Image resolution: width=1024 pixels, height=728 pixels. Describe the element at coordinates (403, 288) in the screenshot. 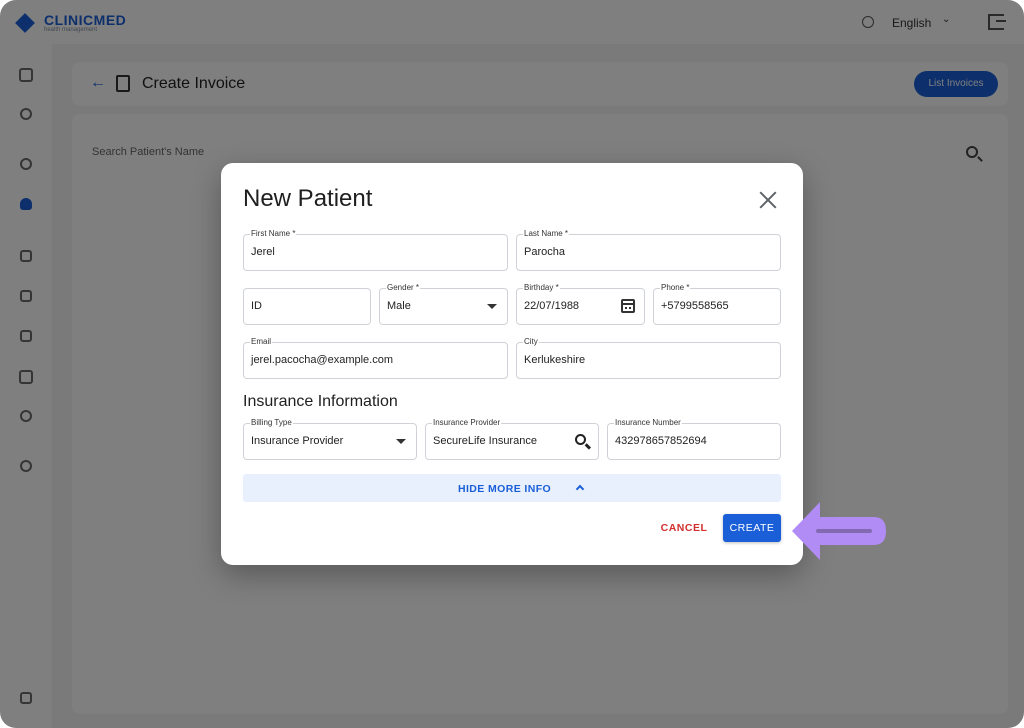

I see `gender-label: Gender *` at that location.